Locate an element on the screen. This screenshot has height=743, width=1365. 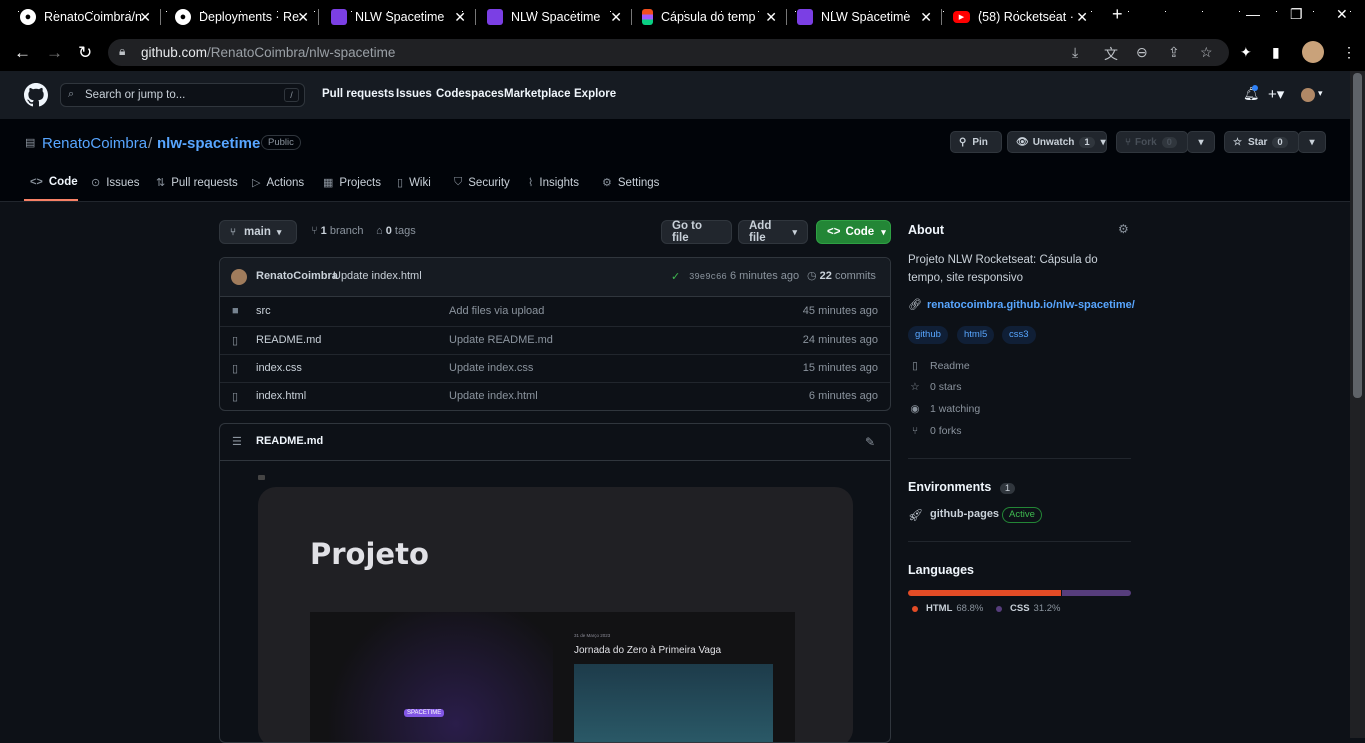
scrollbar-thumb is located at coordinates (1357, 235).